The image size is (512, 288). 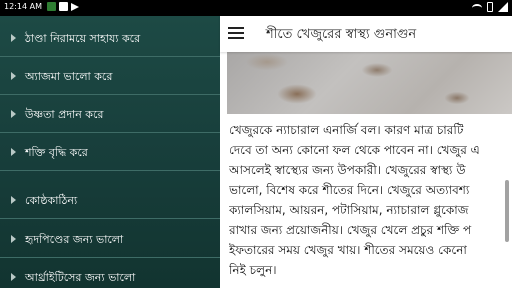 I want to click on status-time: 12:14 AM, so click(x=23, y=6).